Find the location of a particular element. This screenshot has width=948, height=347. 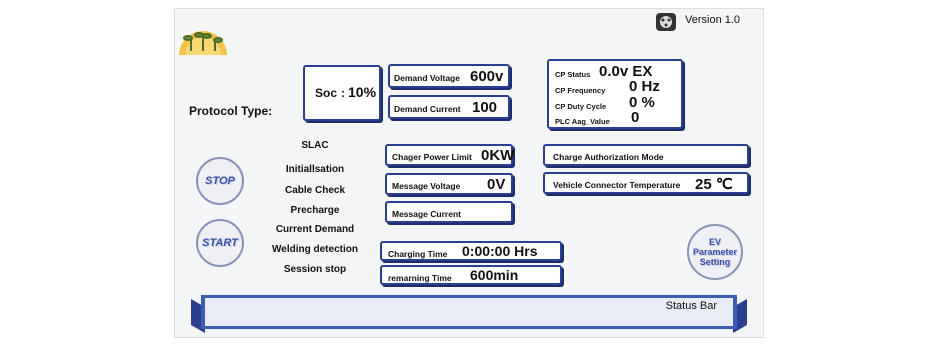

stop-button-label: STOP is located at coordinates (220, 181).